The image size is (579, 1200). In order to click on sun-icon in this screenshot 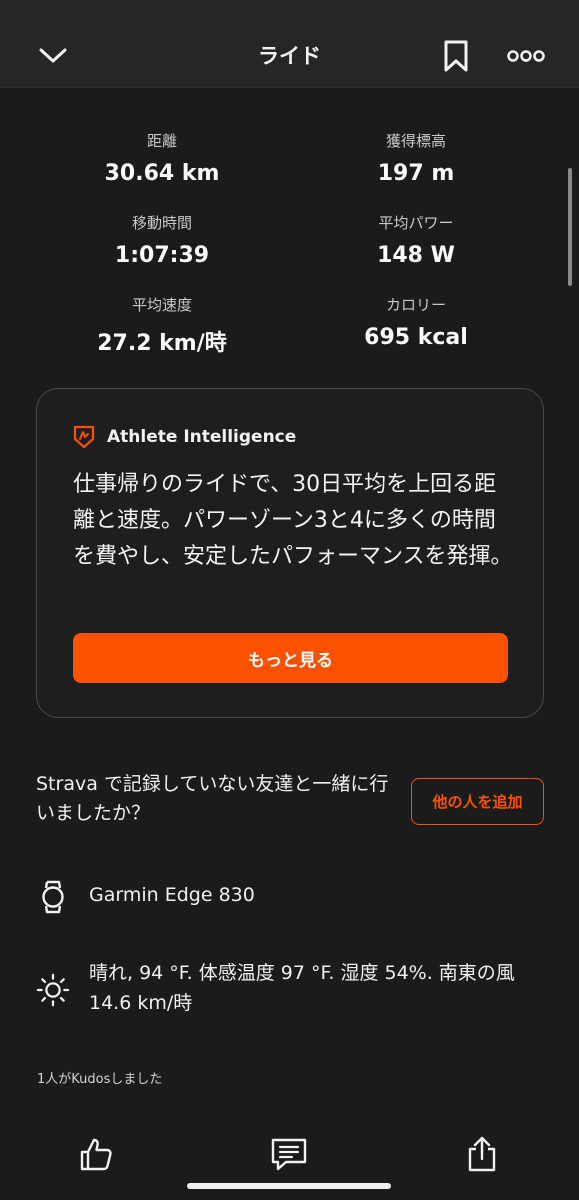, I will do `click(53, 990)`.